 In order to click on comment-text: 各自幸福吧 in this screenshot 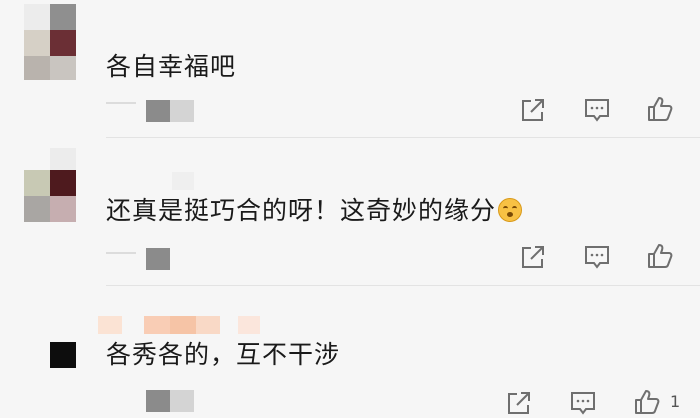, I will do `click(171, 66)`.